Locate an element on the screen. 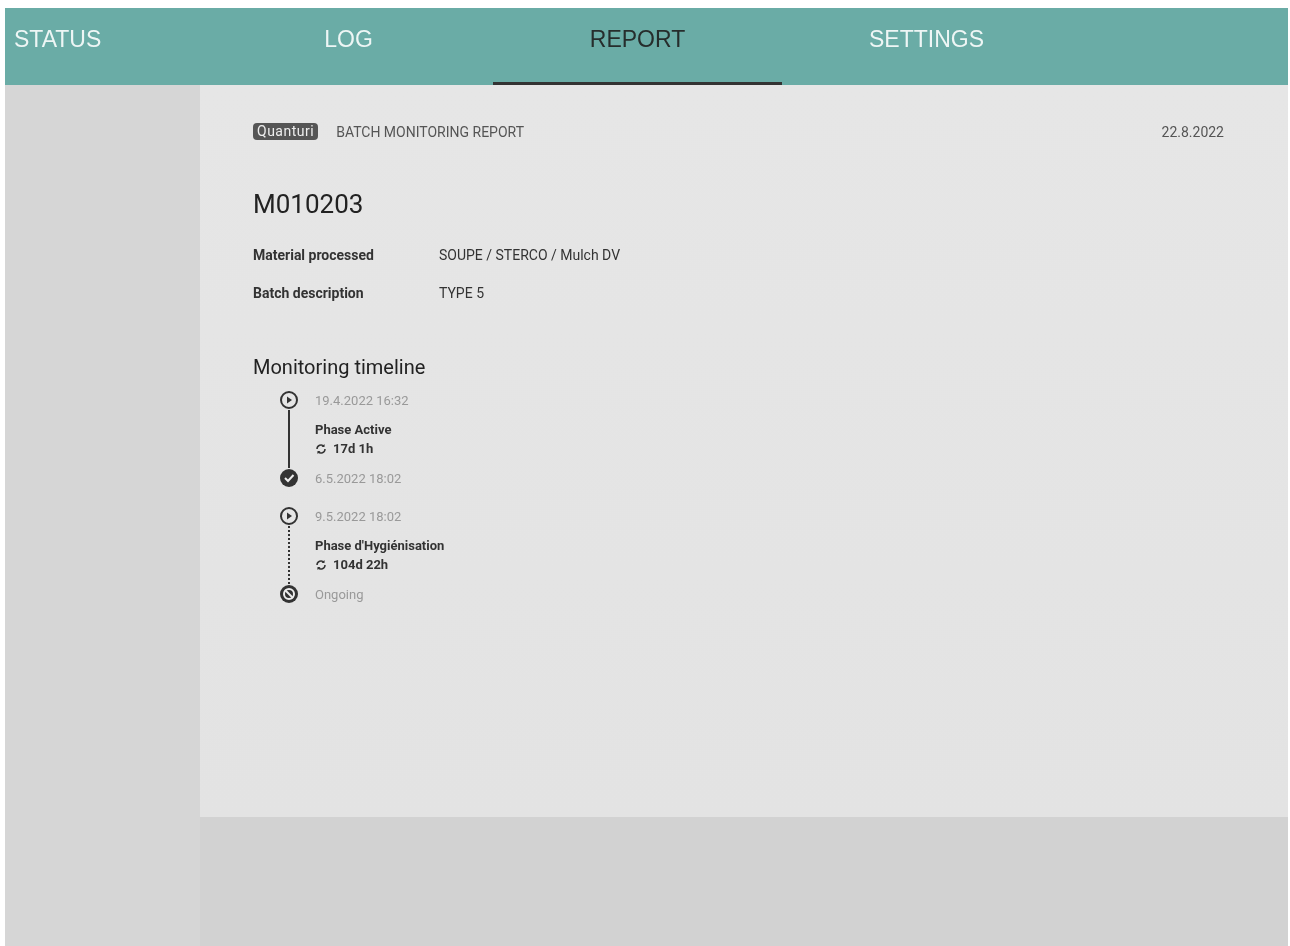 The width and height of the screenshot is (1290, 946). tab: SETTINGS is located at coordinates (926, 46).